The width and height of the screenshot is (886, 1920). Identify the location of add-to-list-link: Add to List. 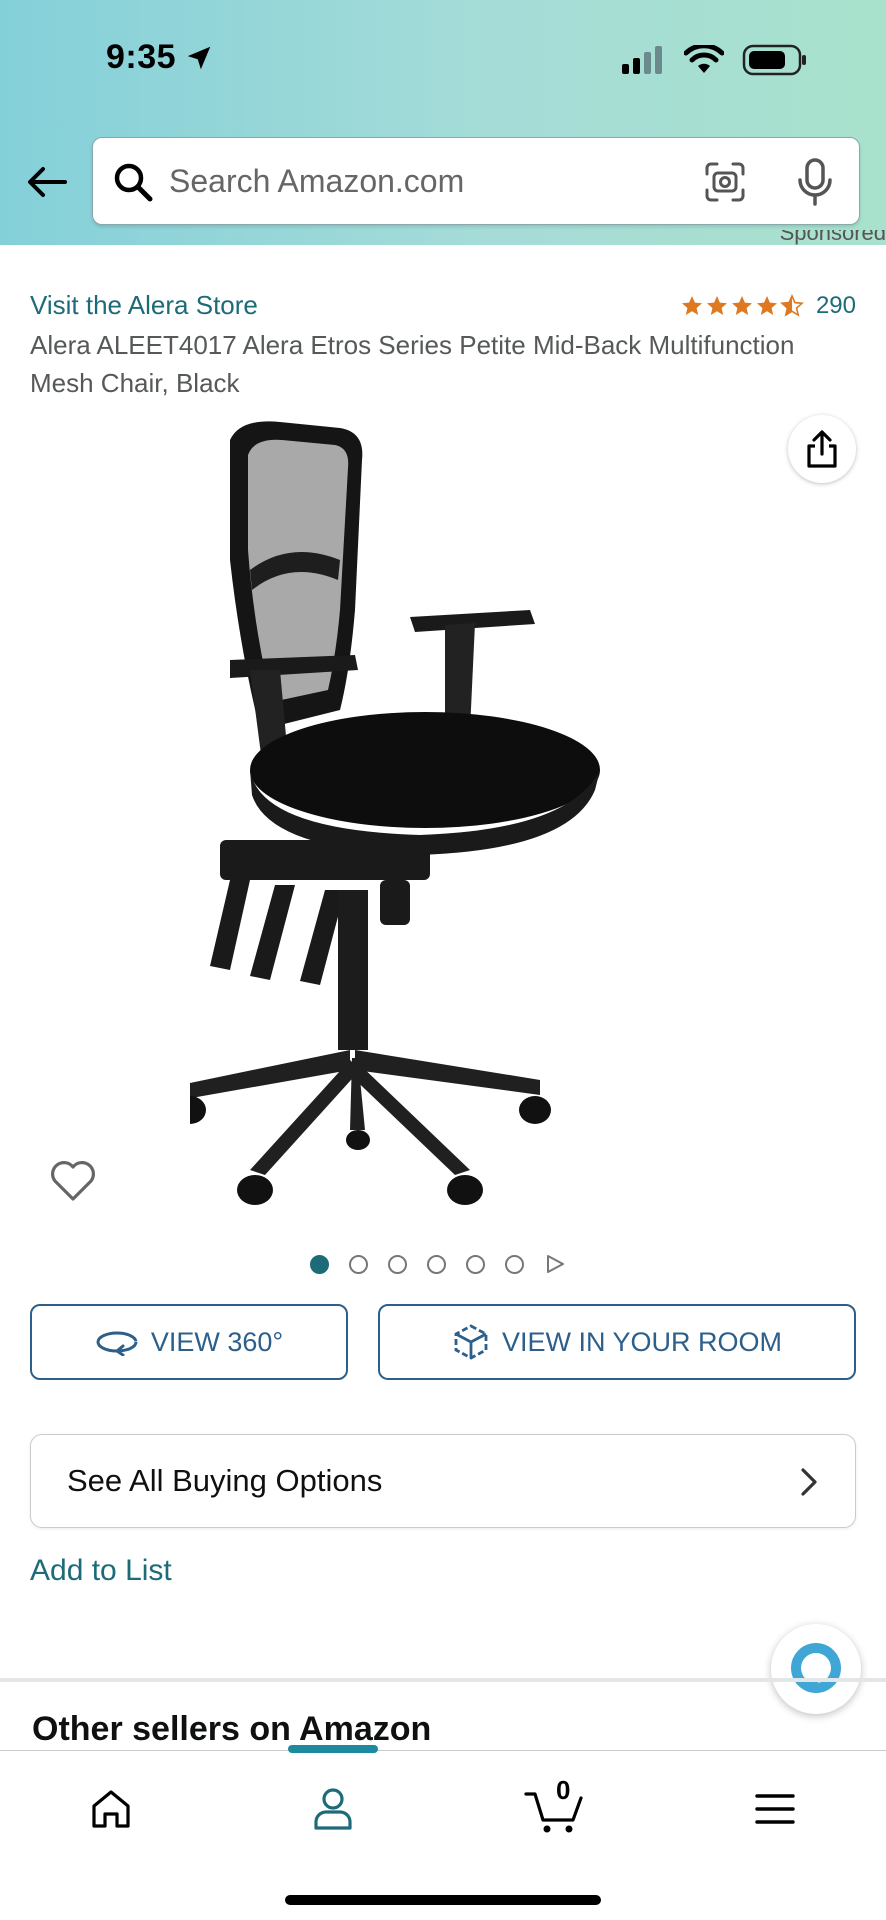
(101, 1571).